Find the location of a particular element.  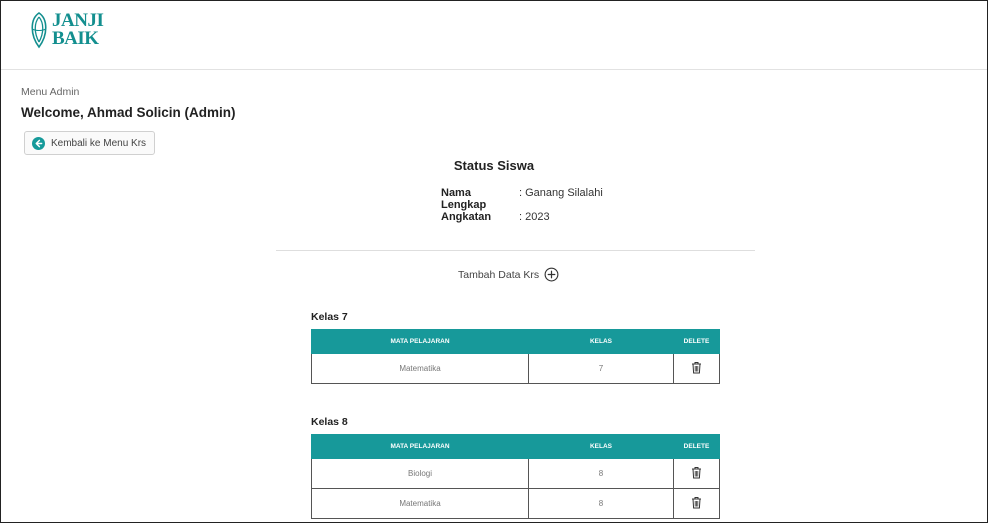

janji-baik-logo: JANJI BAIK is located at coordinates (66, 30).